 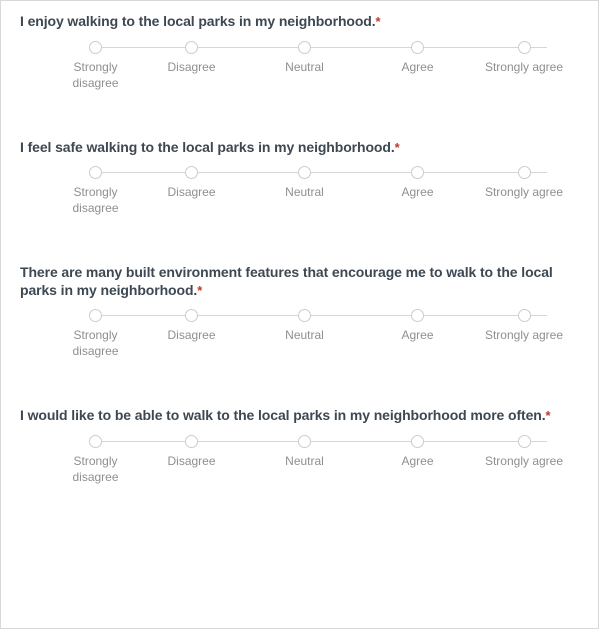 I want to click on rating-option-q2-disagree: Disagree, so click(x=191, y=191).